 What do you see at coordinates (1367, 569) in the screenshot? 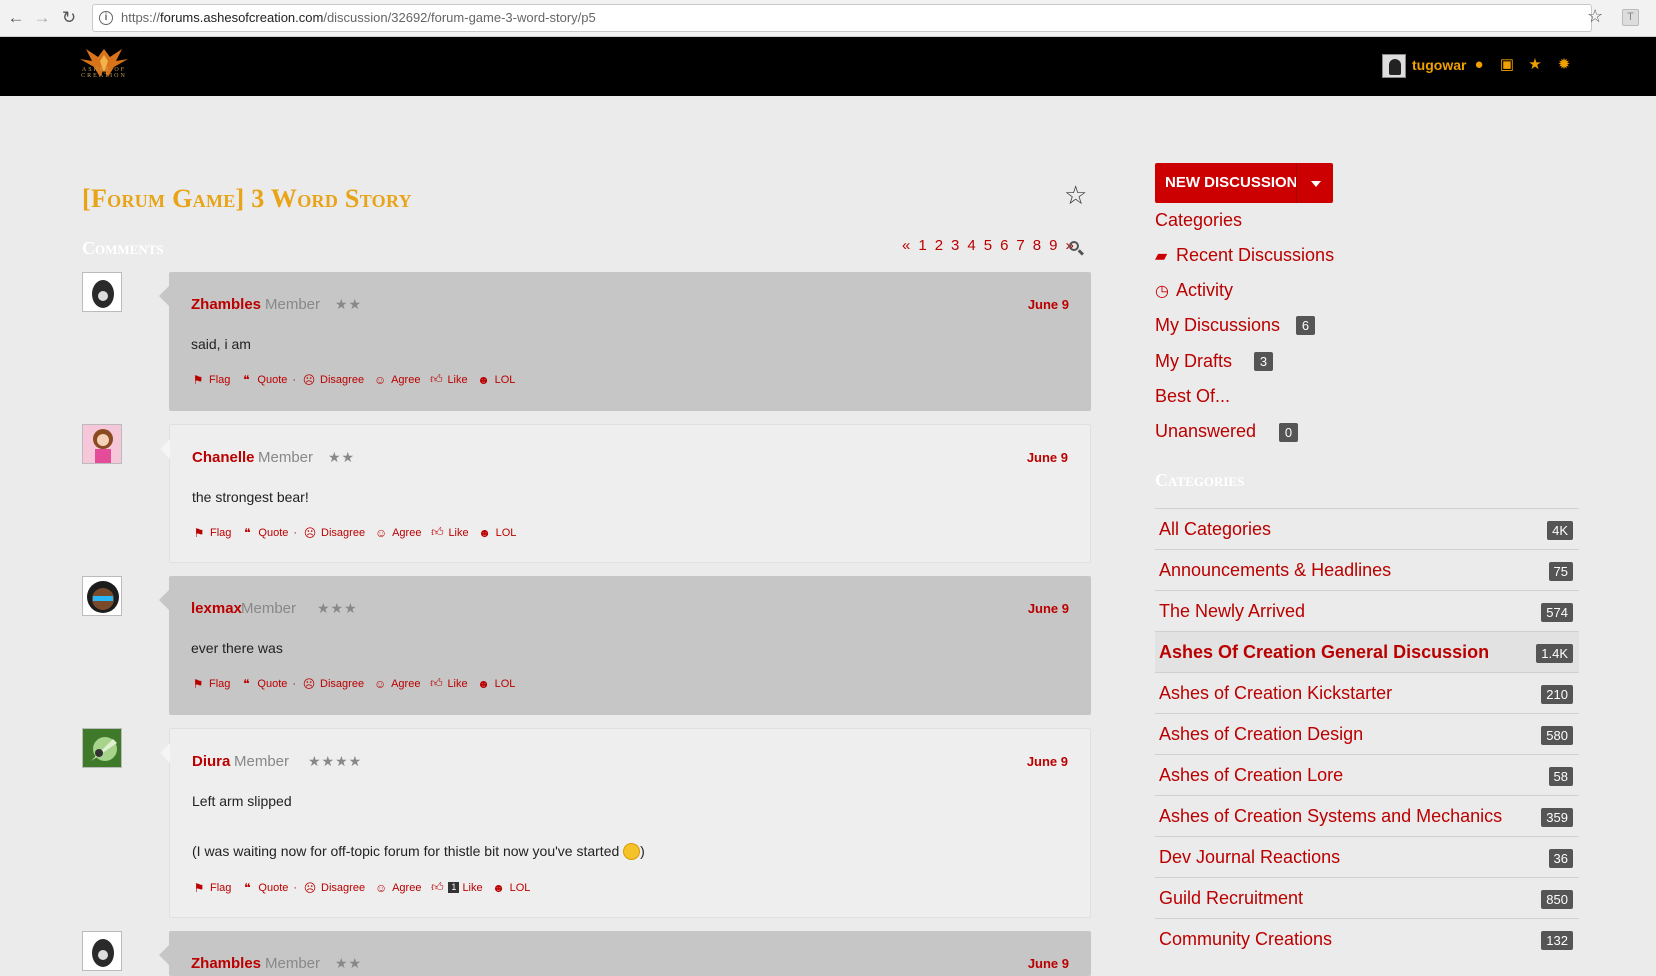
I see `category-item: Announcements & Headlines 75` at bounding box center [1367, 569].